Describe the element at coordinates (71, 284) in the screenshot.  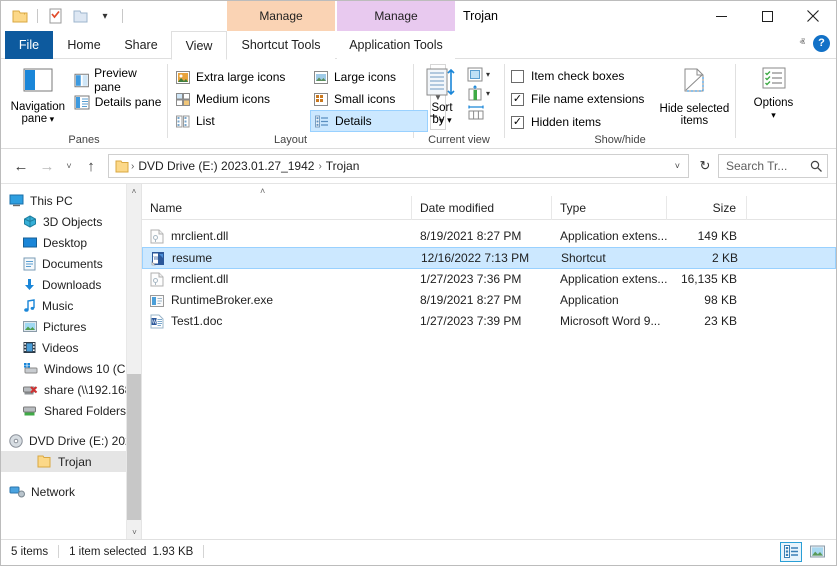
I see `sidebar-item-downloads: Downloads` at that location.